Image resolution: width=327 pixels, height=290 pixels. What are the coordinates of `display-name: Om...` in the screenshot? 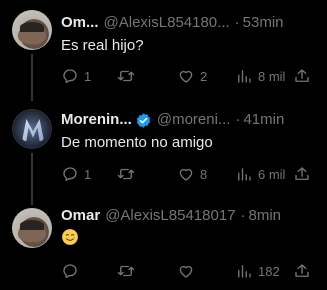 It's located at (80, 23).